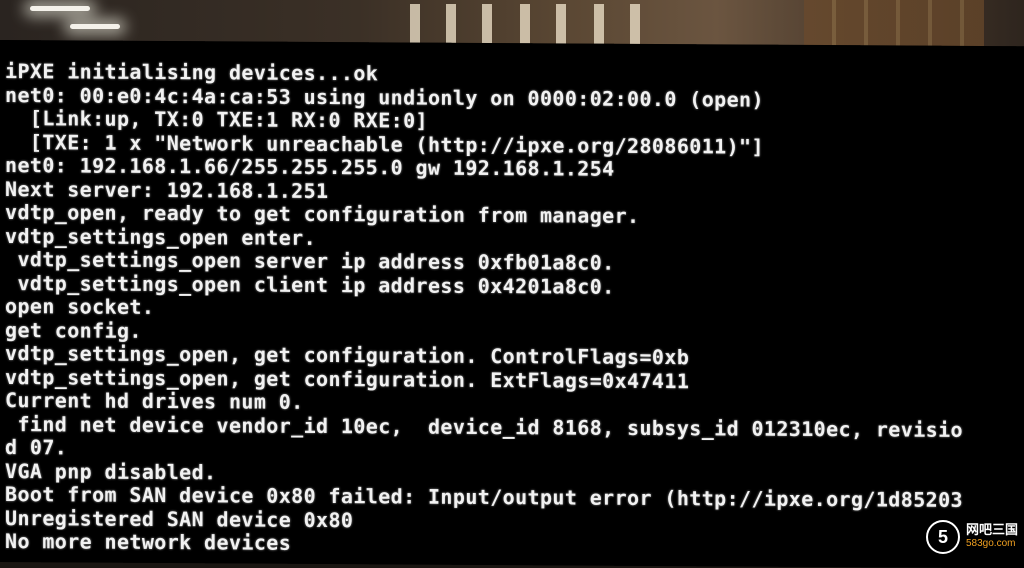  I want to click on site-watermark: 5 网吧三国 583go.com, so click(971, 537).